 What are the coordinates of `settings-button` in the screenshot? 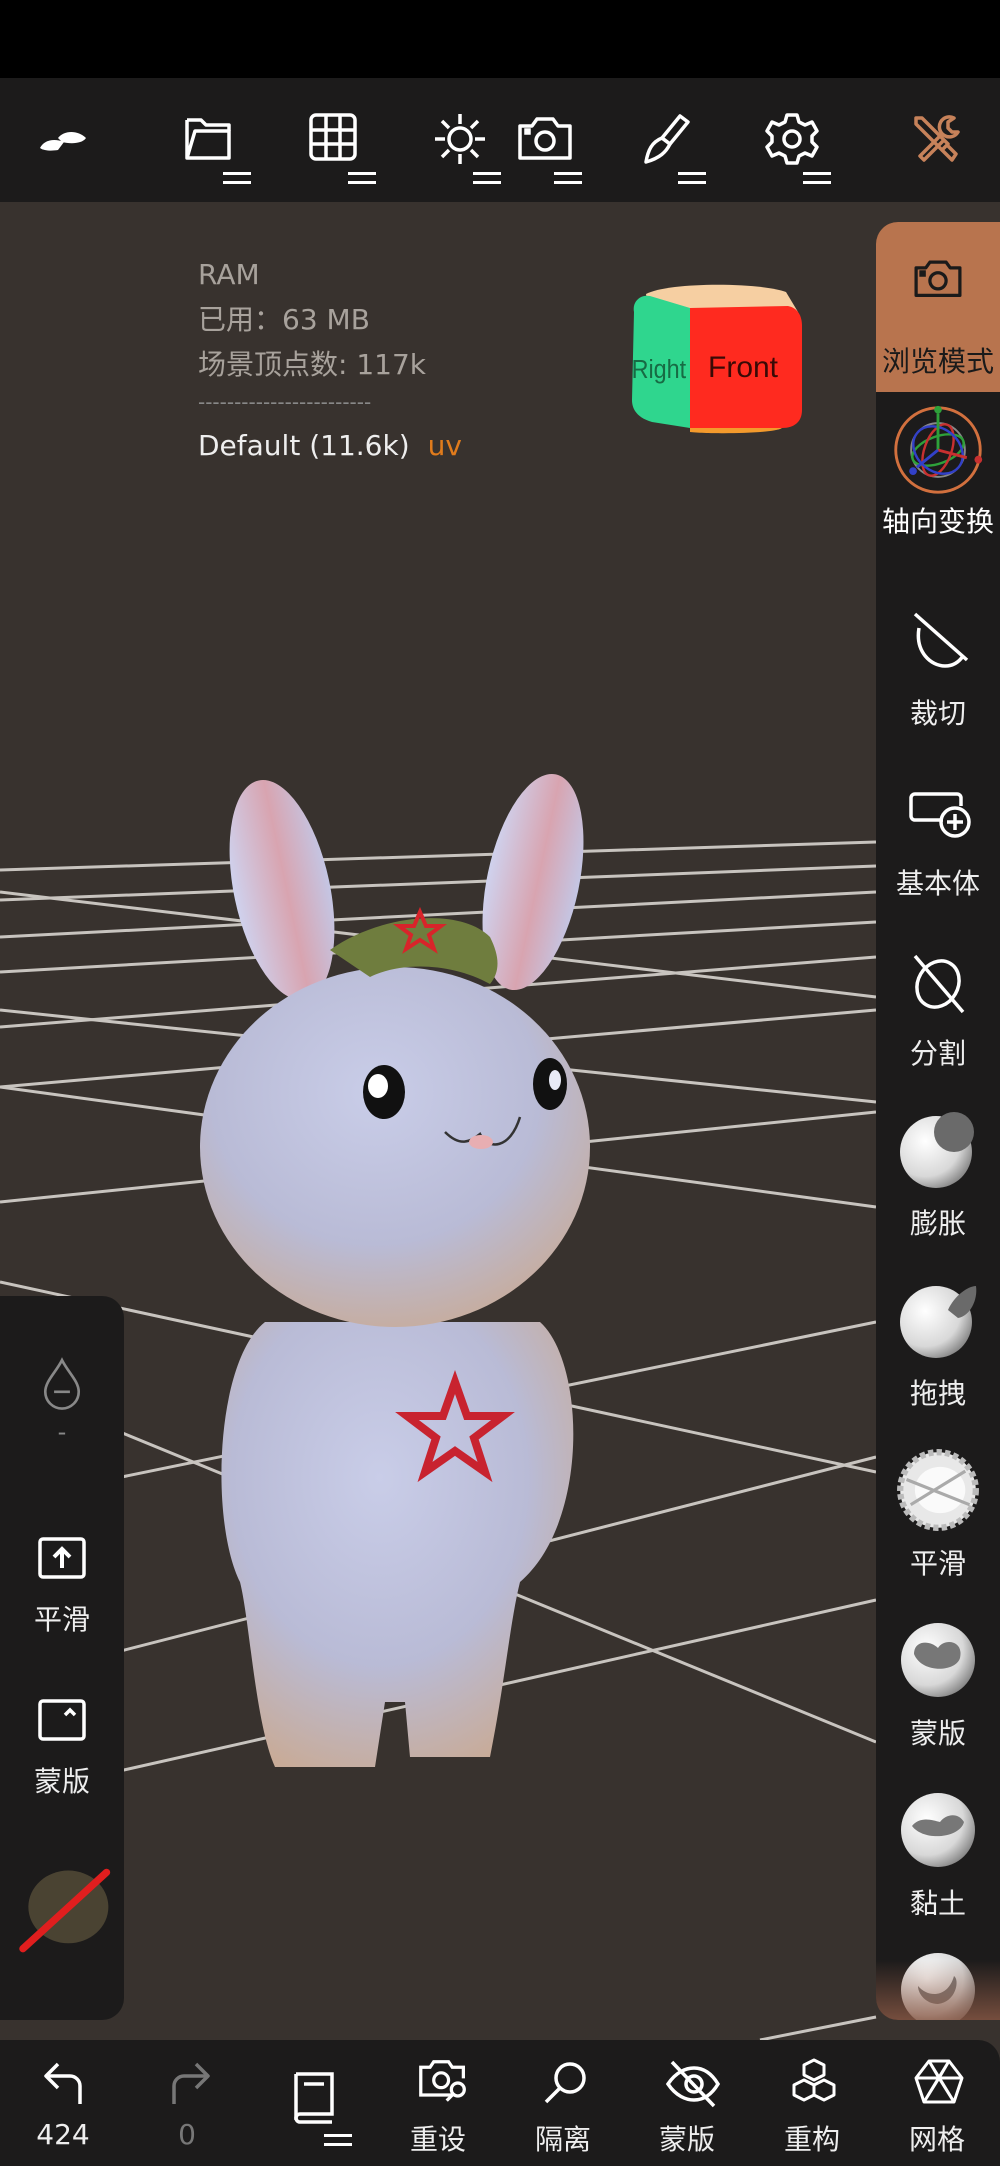 It's located at (792, 140).